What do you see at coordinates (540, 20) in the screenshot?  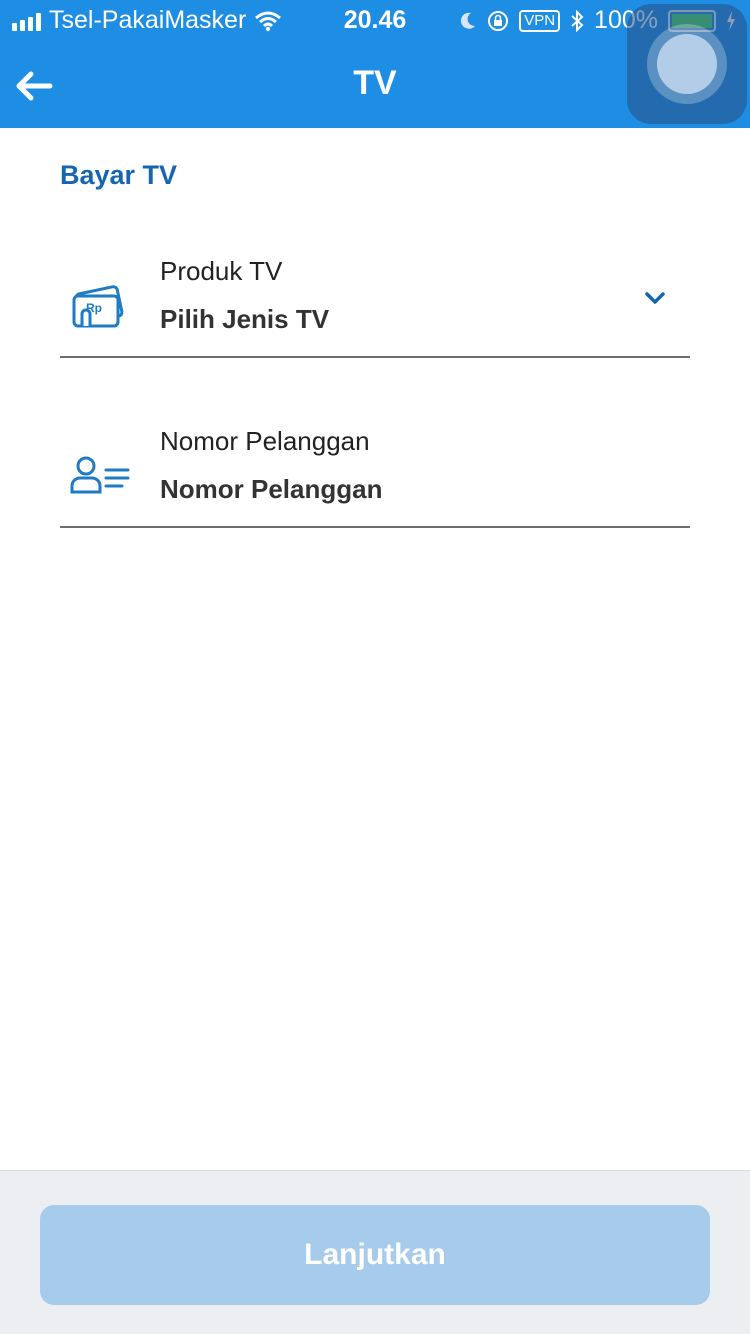 I see `vpn-badge: VPN` at bounding box center [540, 20].